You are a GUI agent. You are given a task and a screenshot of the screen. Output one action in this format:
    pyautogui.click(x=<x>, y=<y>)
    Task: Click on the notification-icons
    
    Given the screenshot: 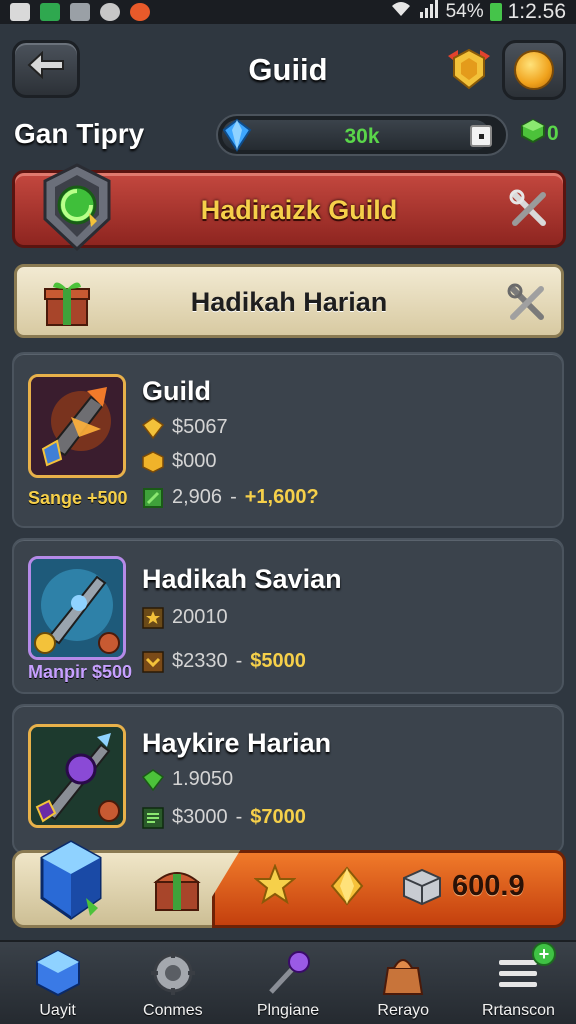 What is the action you would take?
    pyautogui.click(x=80, y=12)
    